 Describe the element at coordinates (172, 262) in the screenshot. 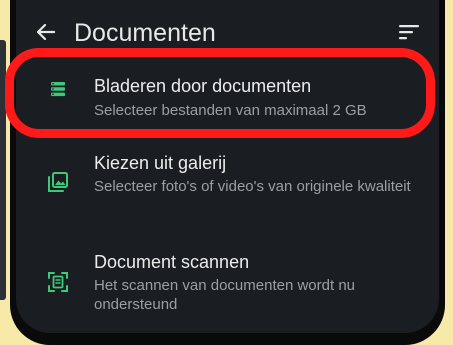

I see `option-label: Document scannen` at that location.